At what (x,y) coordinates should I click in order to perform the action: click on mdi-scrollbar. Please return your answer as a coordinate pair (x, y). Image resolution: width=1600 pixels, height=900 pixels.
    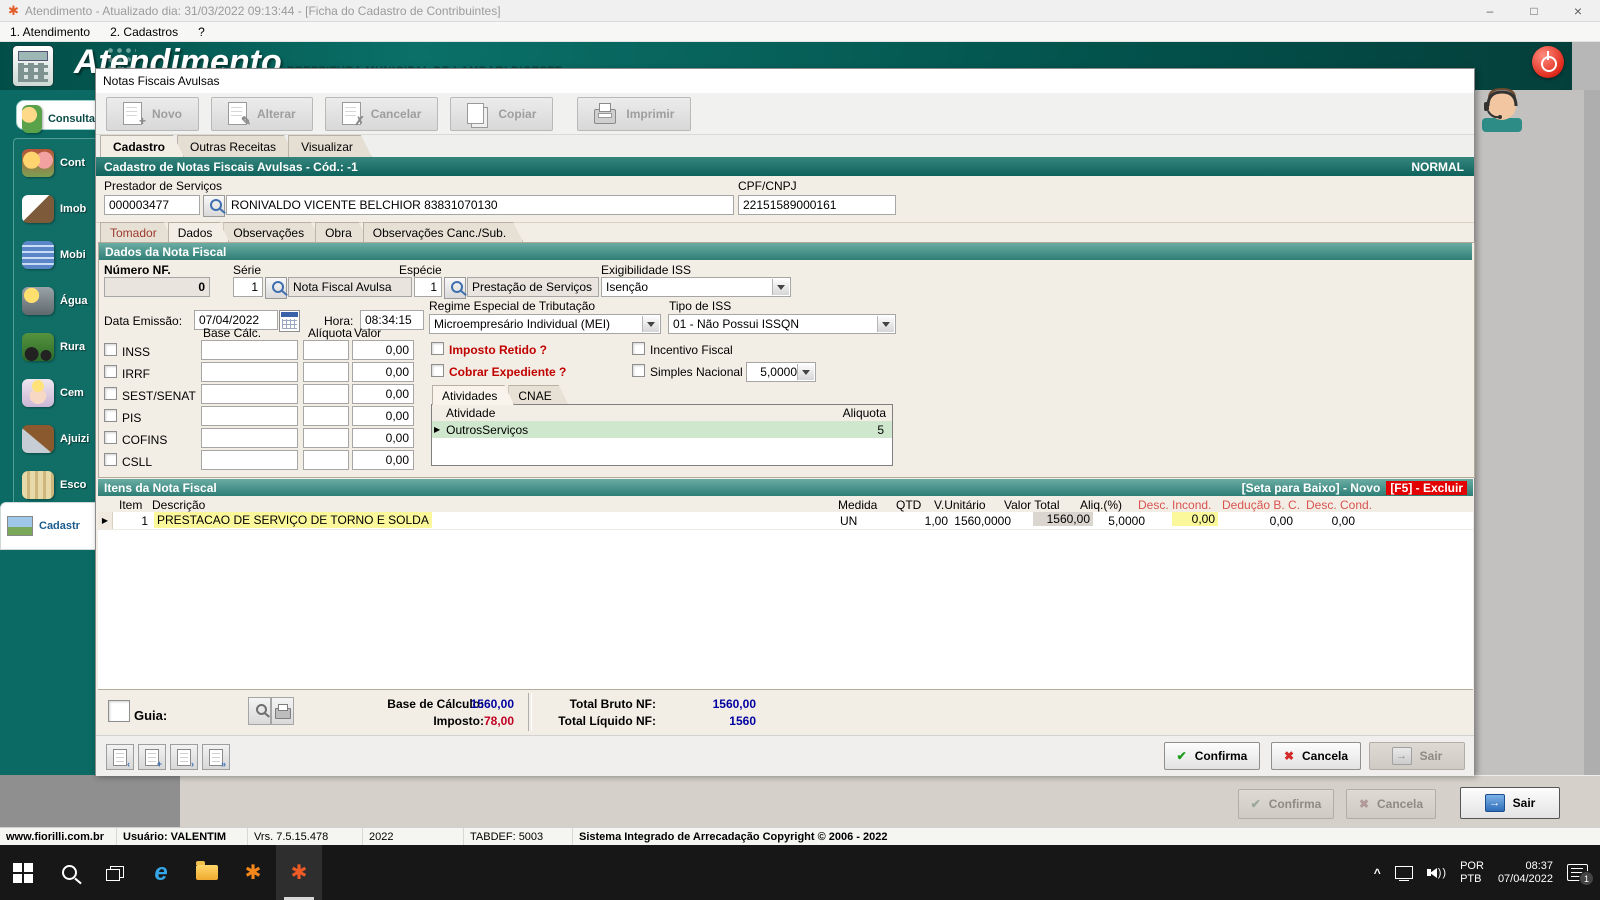
    Looking at the image, I should click on (1592, 432).